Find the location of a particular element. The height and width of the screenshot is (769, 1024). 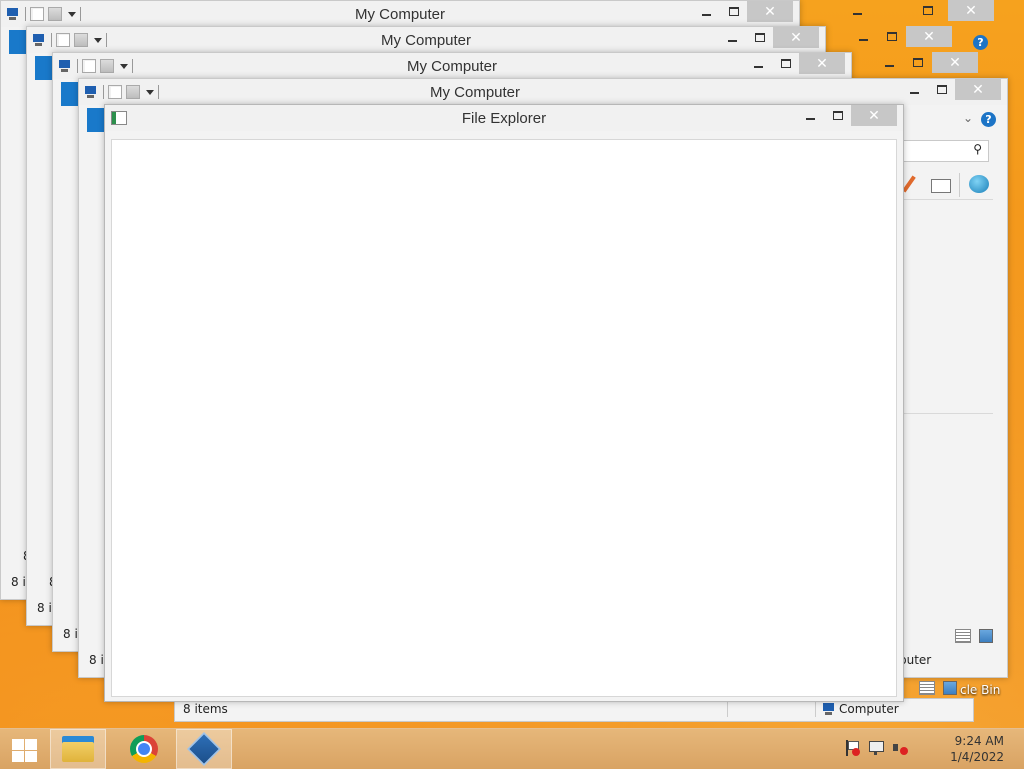

mail-icon is located at coordinates (941, 186).